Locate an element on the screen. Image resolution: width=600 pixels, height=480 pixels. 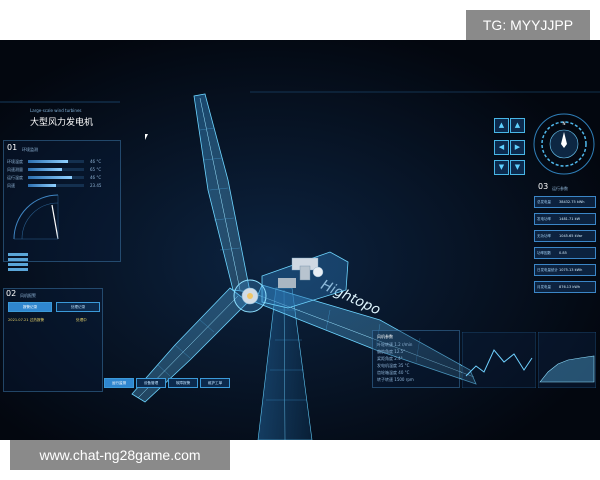
callout-header: 风机参数 is located at coordinates (385, 336).